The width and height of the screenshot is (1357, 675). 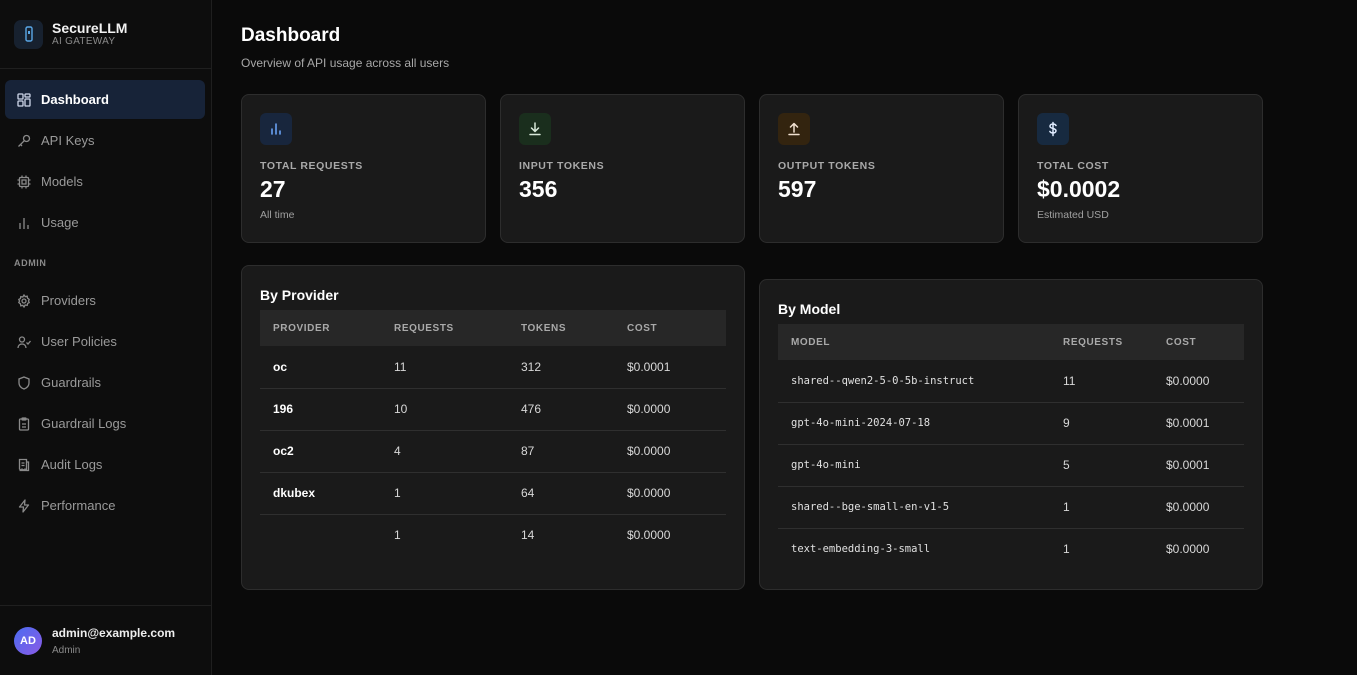 What do you see at coordinates (914, 381) in the screenshot?
I see `model-name: shared--qwen2-5-0-5b-instruct` at bounding box center [914, 381].